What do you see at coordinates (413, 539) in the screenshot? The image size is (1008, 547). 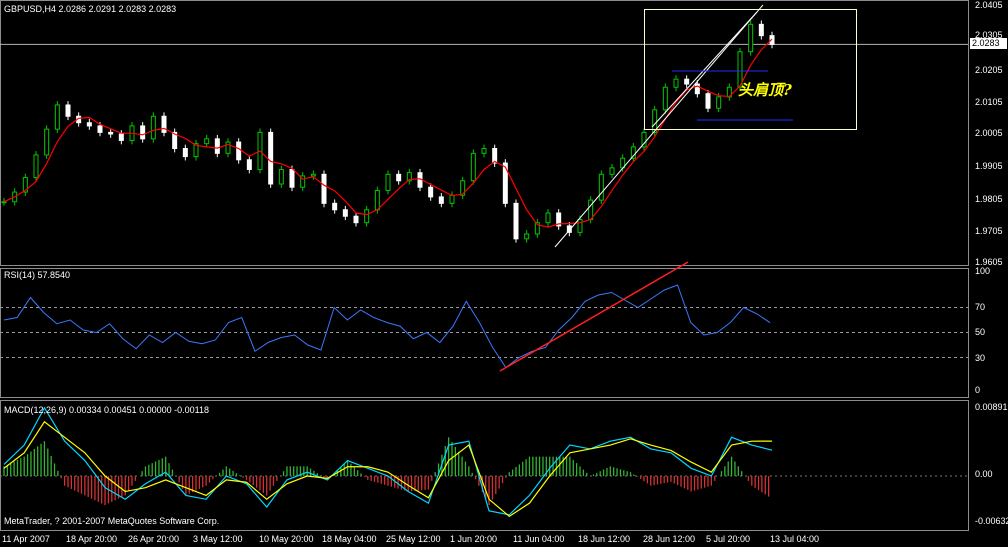 I see `time-tick: 25 May 12:00` at bounding box center [413, 539].